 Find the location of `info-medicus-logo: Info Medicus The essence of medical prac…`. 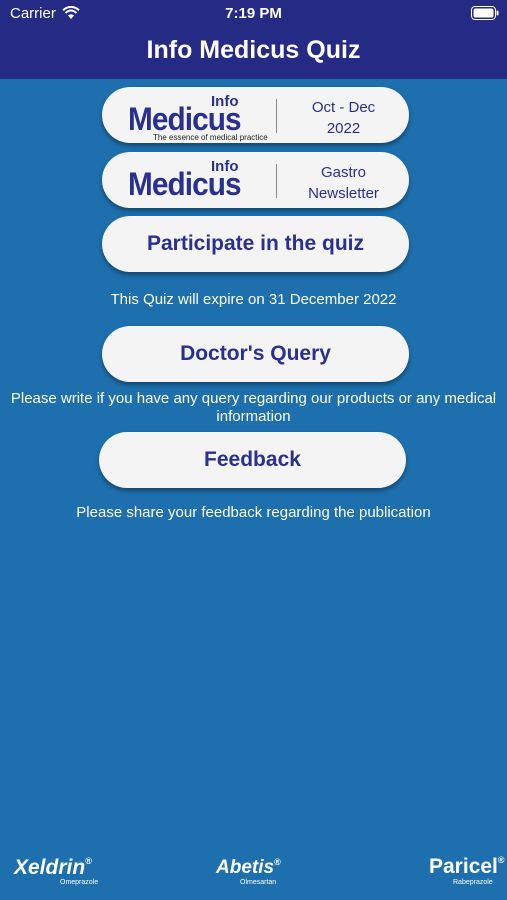

info-medicus-logo: Info Medicus The essence of medical prac… is located at coordinates (198, 117).